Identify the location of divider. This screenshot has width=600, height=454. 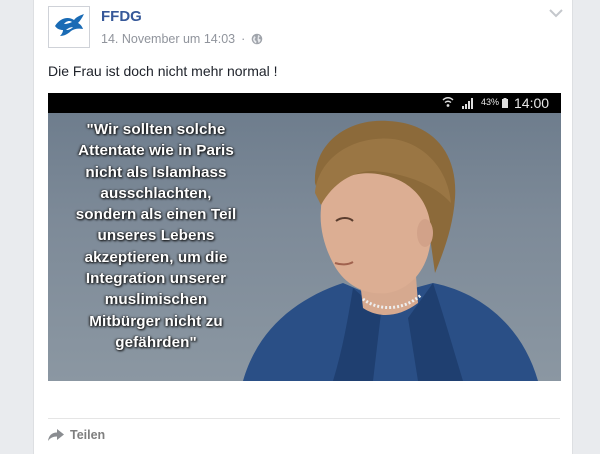
(304, 418).